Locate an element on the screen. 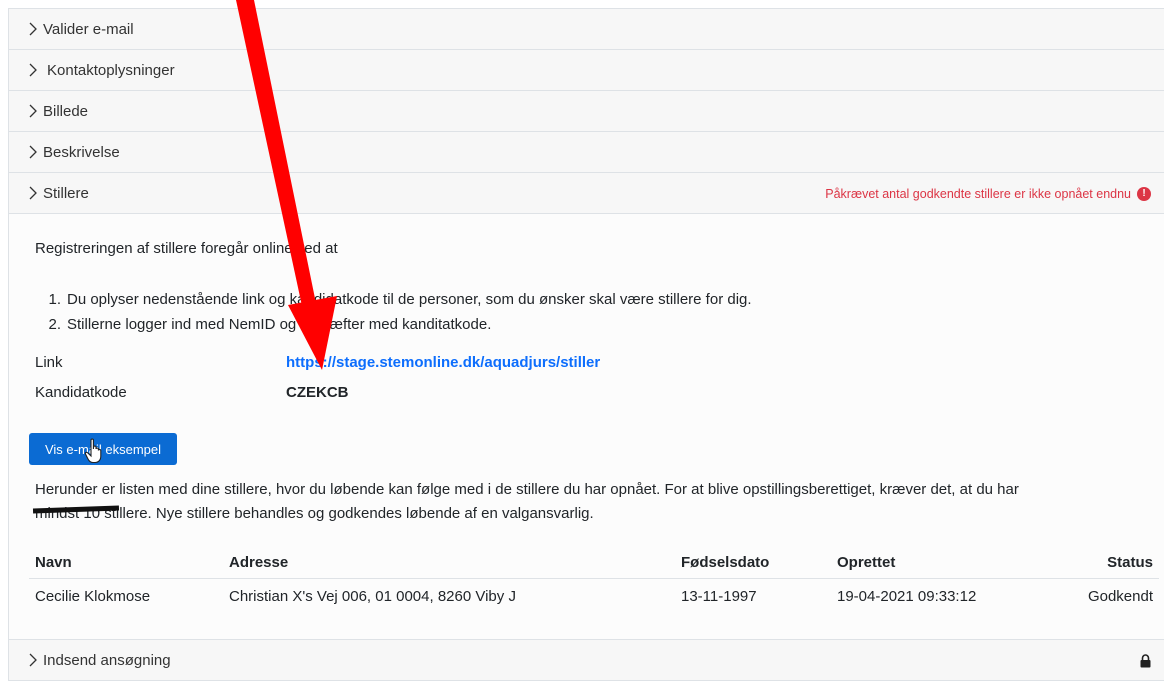 The width and height of the screenshot is (1164, 682). cell-oprettet: 19-04-2021 09:33:12 is located at coordinates (907, 596).